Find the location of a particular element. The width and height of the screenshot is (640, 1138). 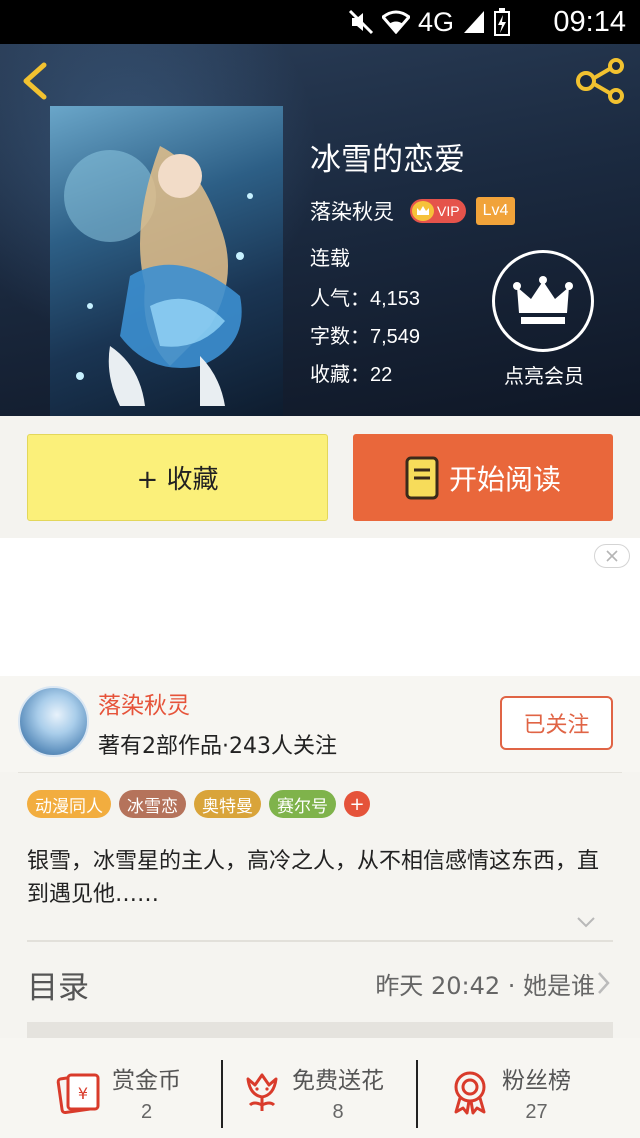

follow-button: 已关注 is located at coordinates (556, 723).